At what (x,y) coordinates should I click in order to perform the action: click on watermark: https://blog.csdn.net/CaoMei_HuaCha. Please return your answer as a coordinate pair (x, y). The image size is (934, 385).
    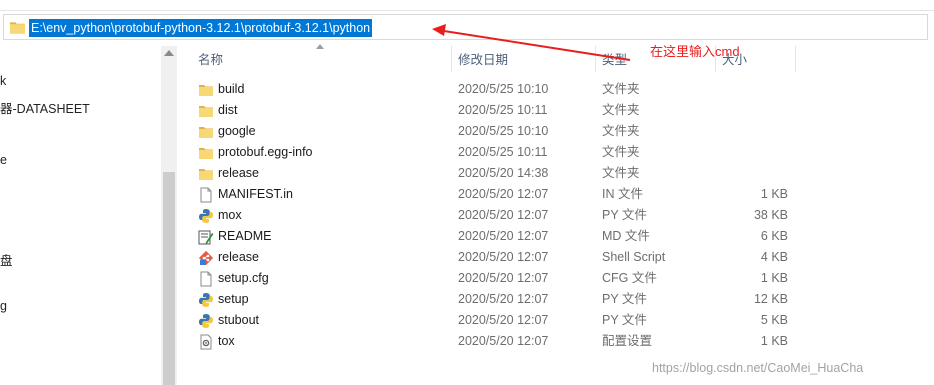
    Looking at the image, I should click on (758, 368).